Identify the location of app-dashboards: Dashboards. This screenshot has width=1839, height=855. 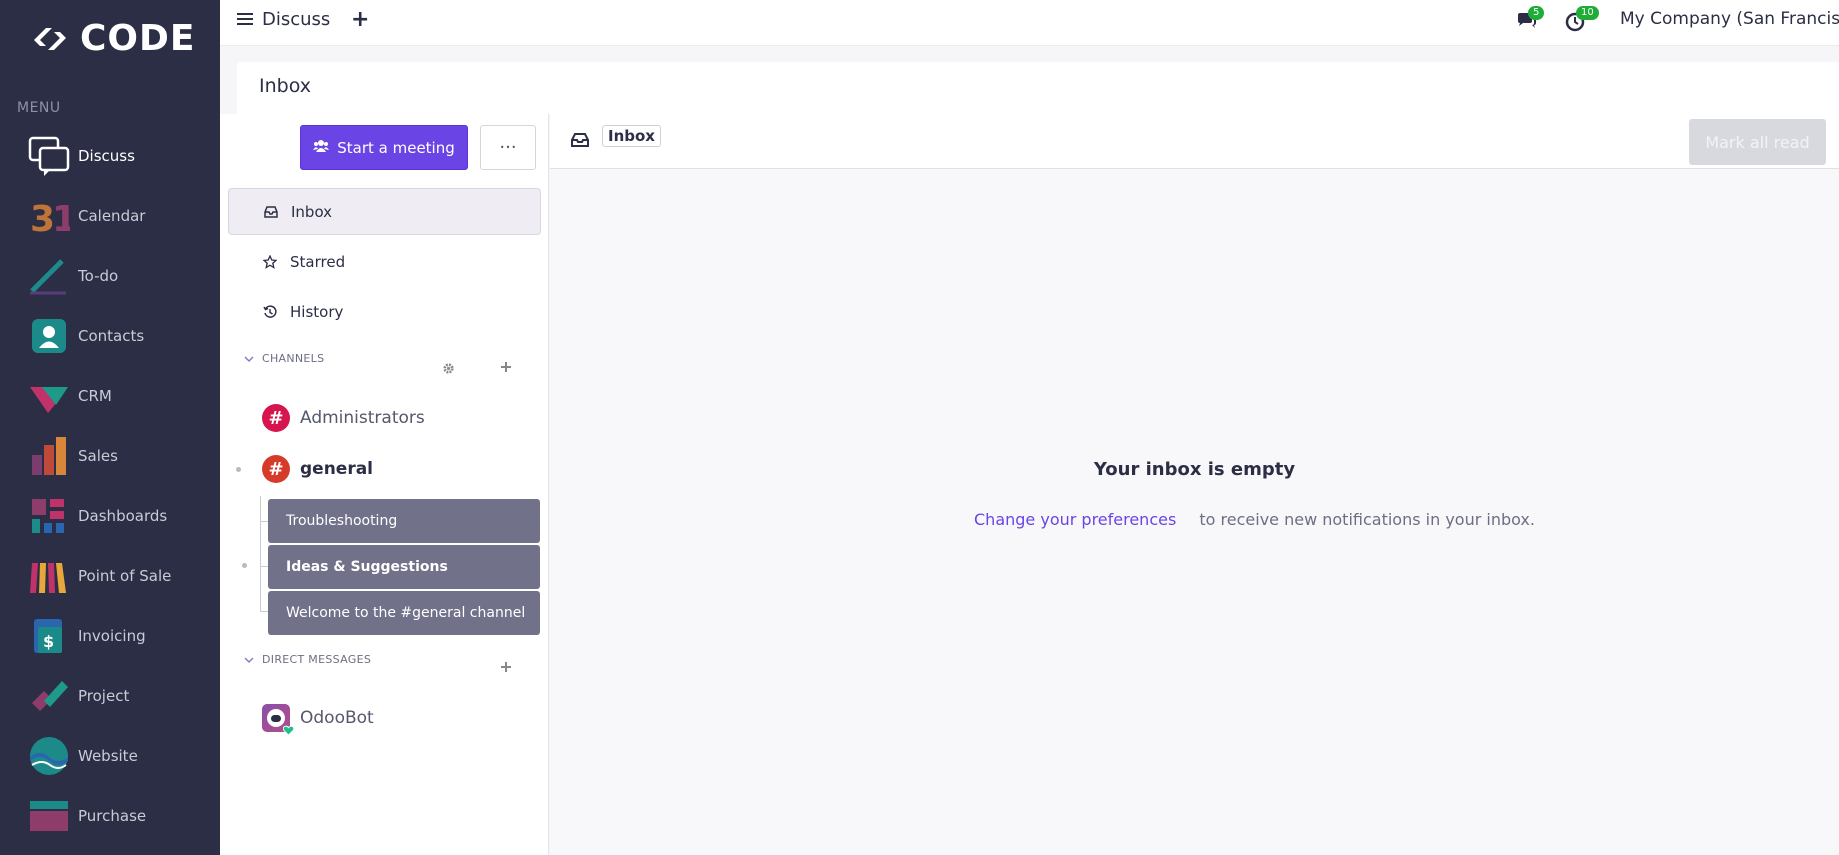
(110, 516).